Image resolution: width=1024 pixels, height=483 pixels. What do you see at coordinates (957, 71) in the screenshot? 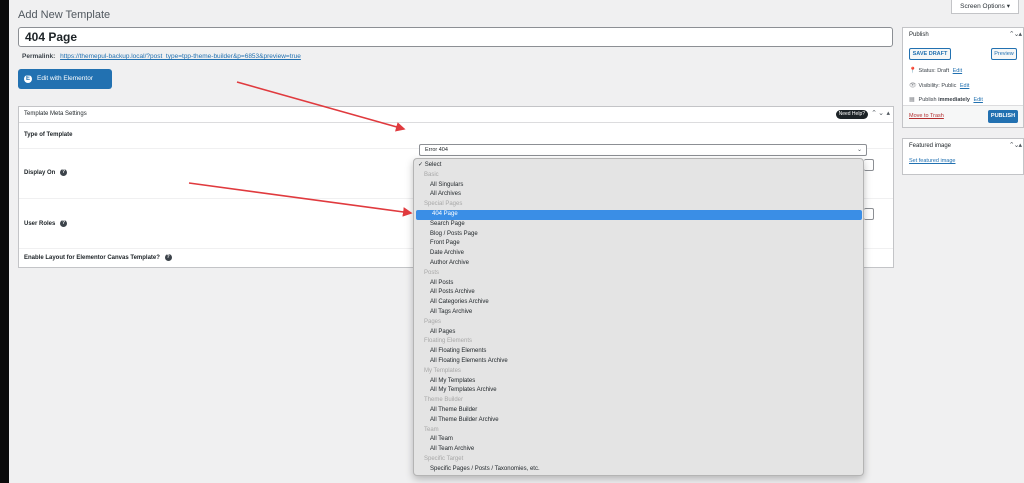
I see `edit-status-link: Edit` at bounding box center [957, 71].